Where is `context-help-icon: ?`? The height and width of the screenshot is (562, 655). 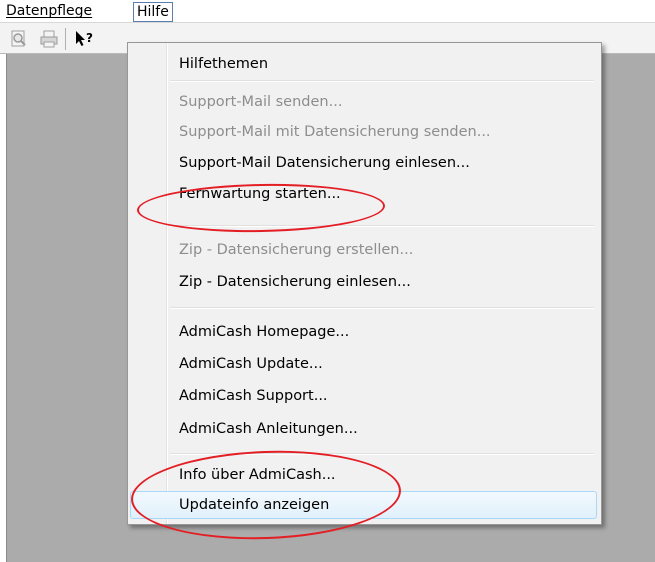 context-help-icon: ? is located at coordinates (83, 39).